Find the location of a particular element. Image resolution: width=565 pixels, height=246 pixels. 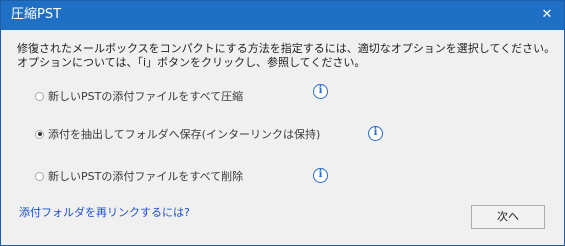

radio-extract-attachments is located at coordinates (39, 134).